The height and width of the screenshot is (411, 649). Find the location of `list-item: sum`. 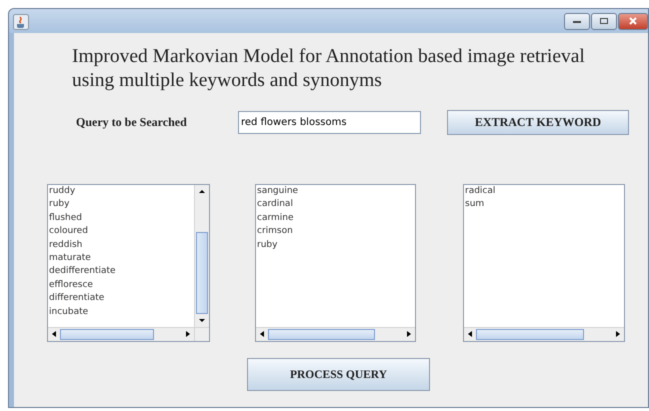

list-item: sum is located at coordinates (544, 205).